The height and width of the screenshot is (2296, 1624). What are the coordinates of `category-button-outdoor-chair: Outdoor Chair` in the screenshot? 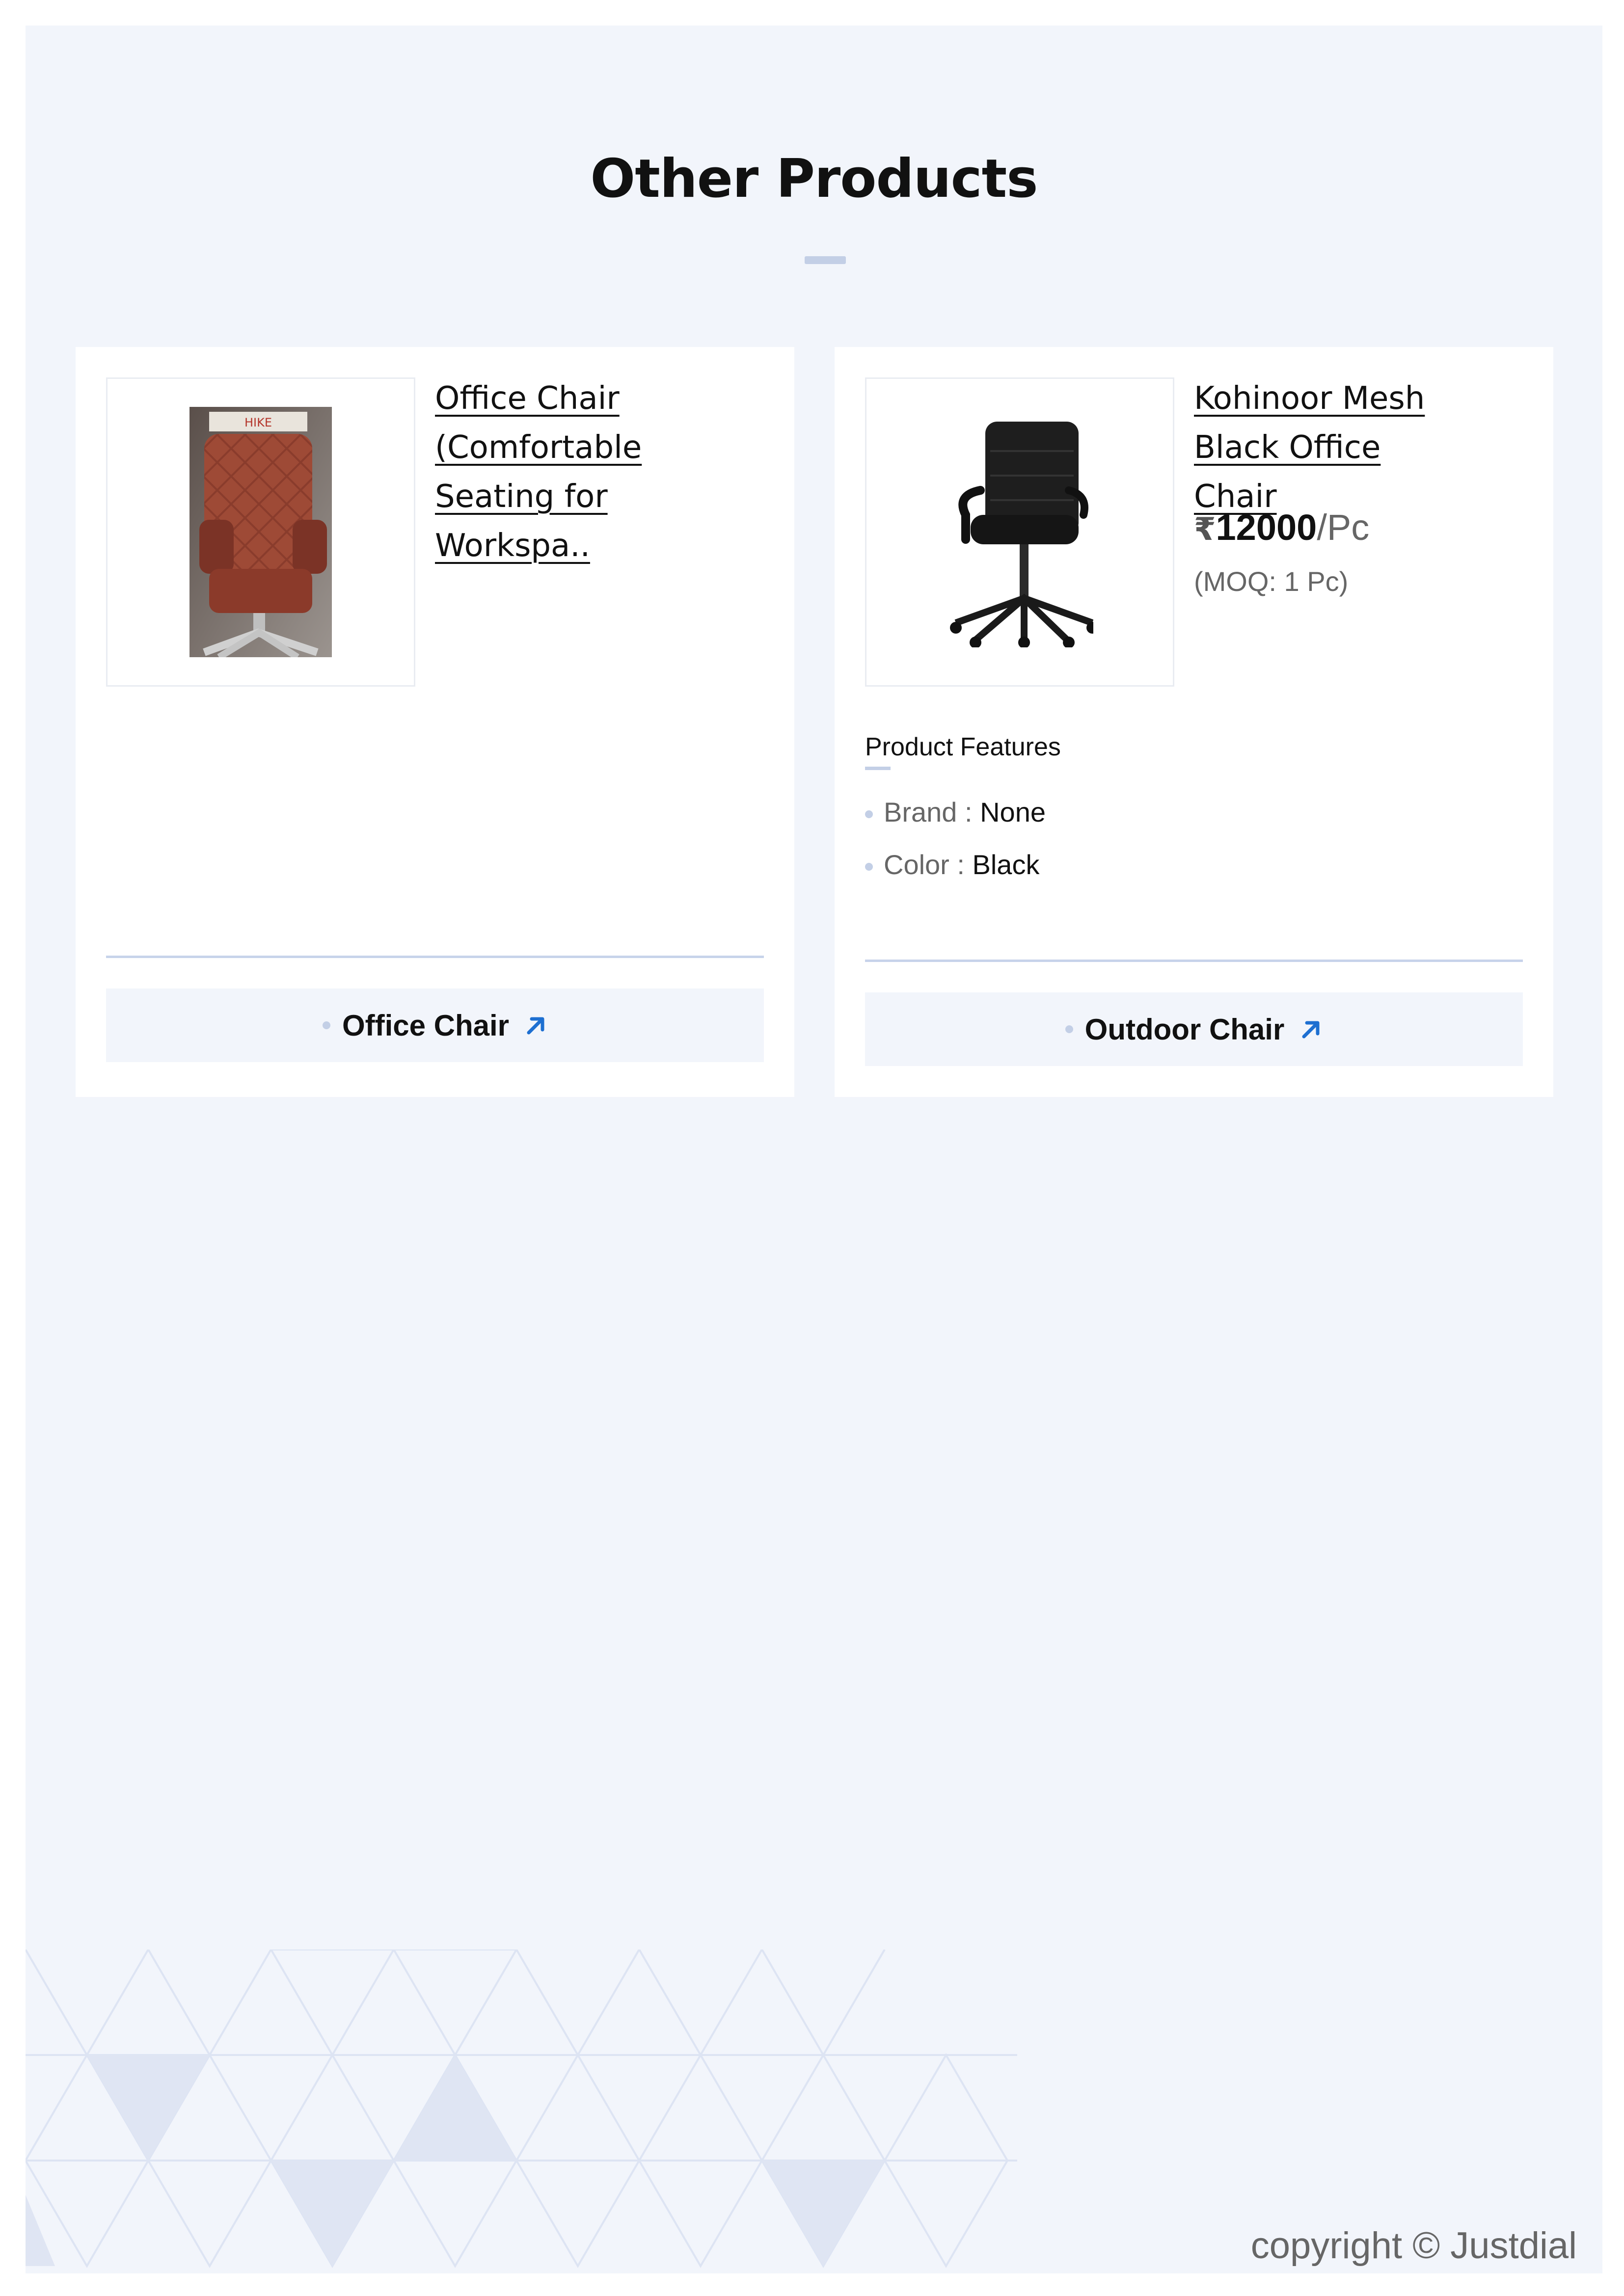 It's located at (1194, 1029).